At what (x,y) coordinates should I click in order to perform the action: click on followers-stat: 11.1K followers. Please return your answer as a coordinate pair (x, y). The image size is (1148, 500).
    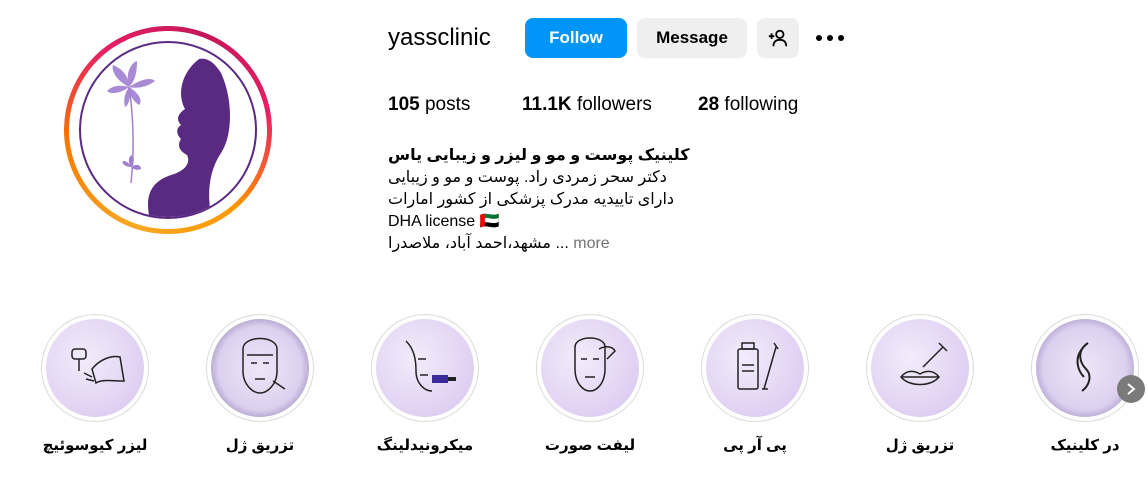
    Looking at the image, I should click on (587, 105).